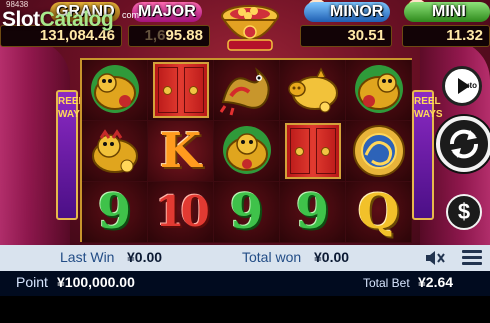  I want to click on bet-button: $, so click(464, 212).